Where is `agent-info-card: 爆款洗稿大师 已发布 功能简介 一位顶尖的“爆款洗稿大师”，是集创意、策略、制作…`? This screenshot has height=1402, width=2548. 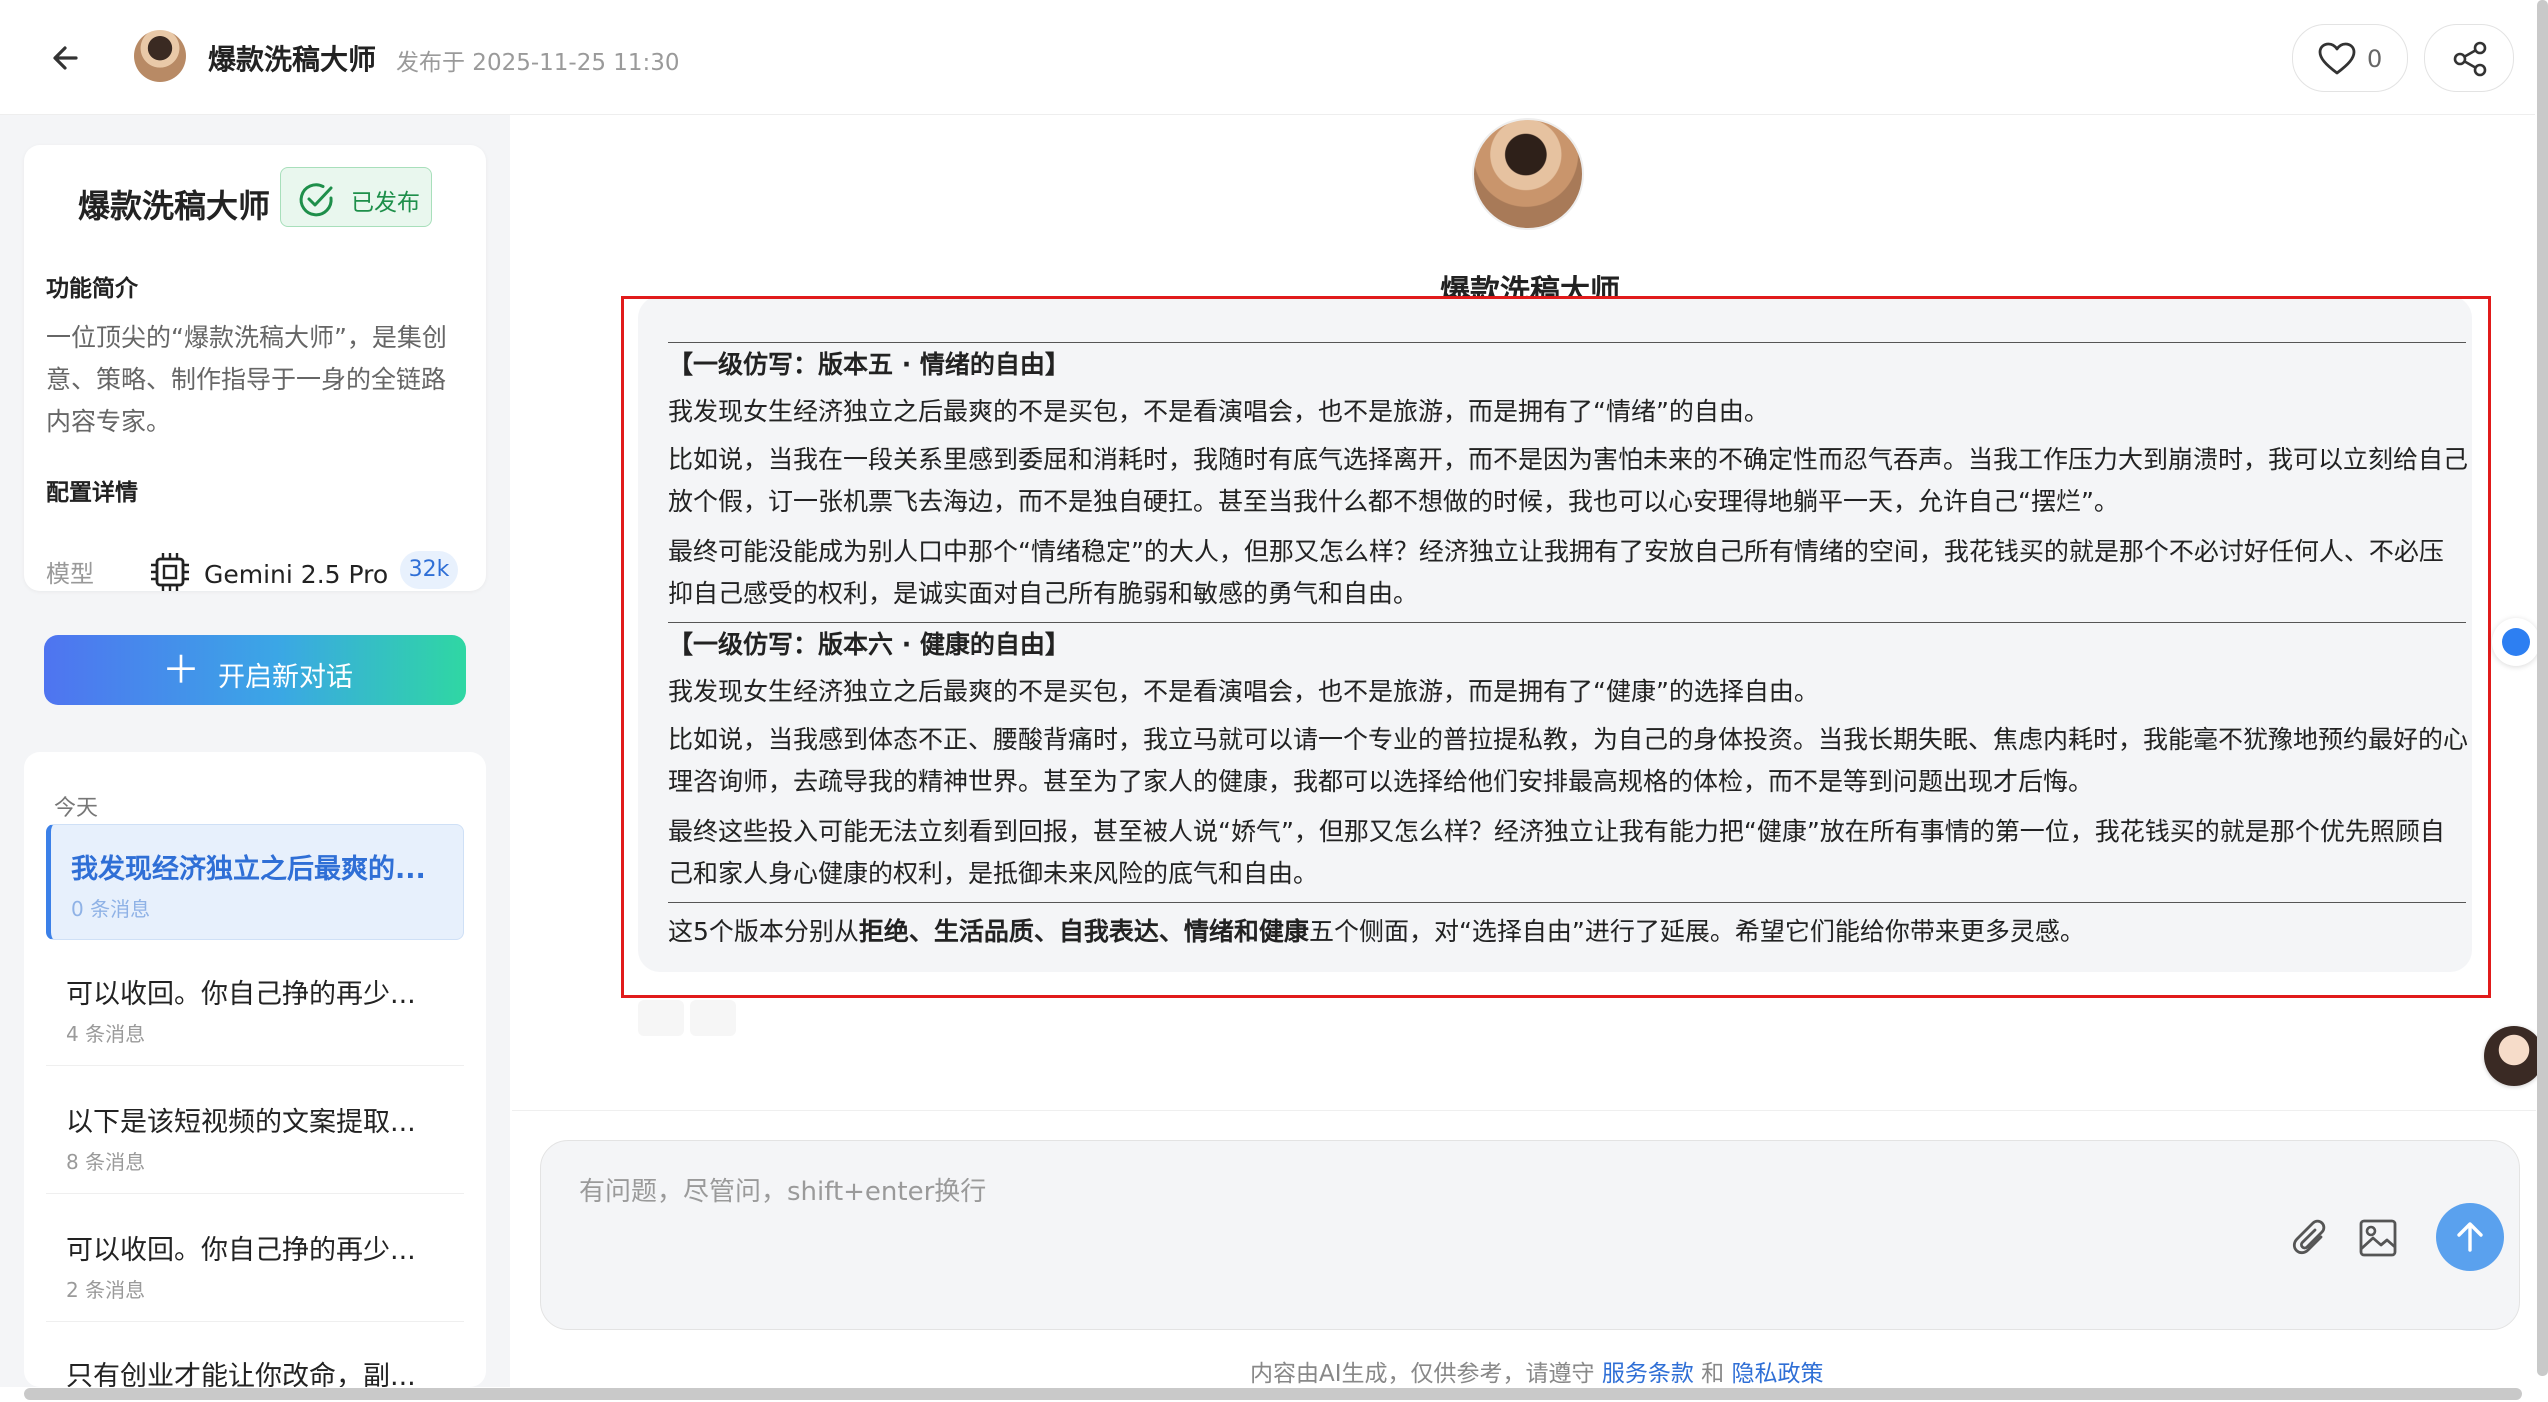 agent-info-card: 爆款洗稿大师 已发布 功能简介 一位顶尖的“爆款洗稿大师”，是集创意、策略、制作… is located at coordinates (255, 368).